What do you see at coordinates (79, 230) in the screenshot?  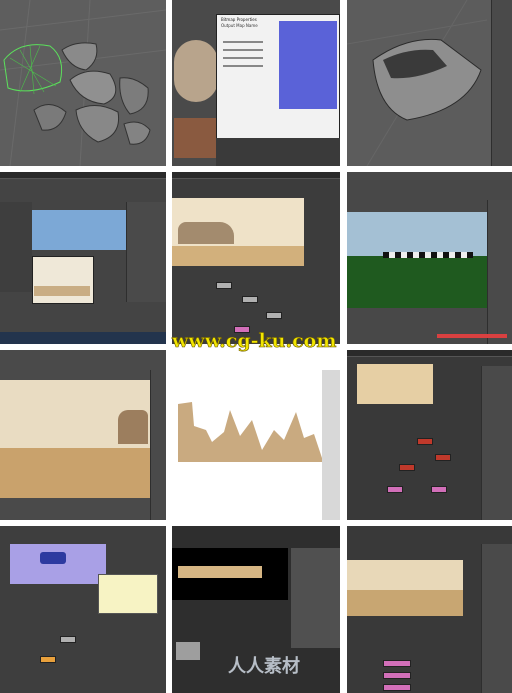 I see `viewport-sky` at bounding box center [79, 230].